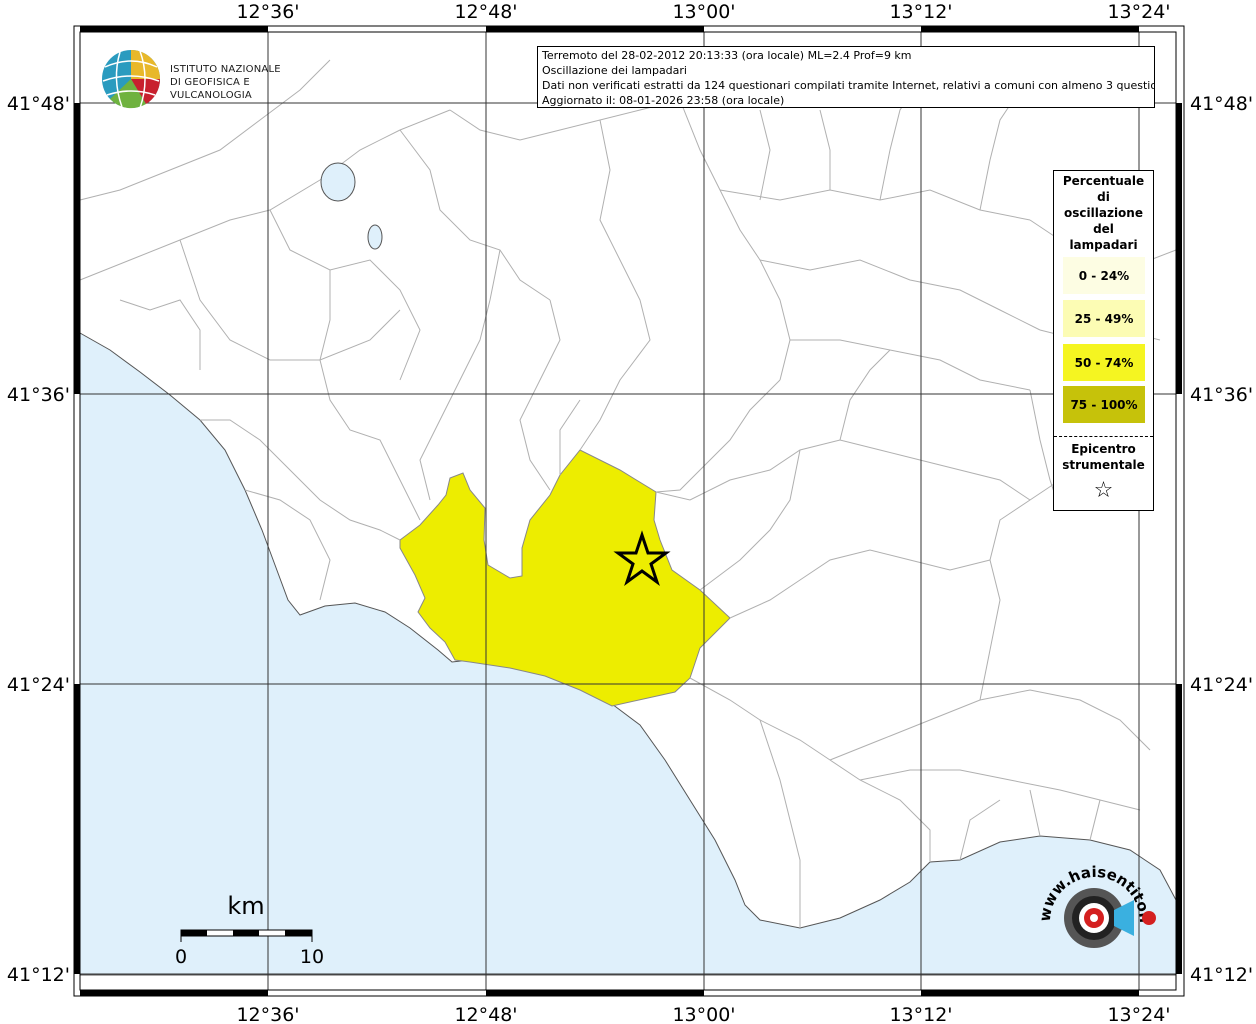 This screenshot has height=1024, width=1256. Describe the element at coordinates (1103, 436) in the screenshot. I see `legend-separator` at that location.